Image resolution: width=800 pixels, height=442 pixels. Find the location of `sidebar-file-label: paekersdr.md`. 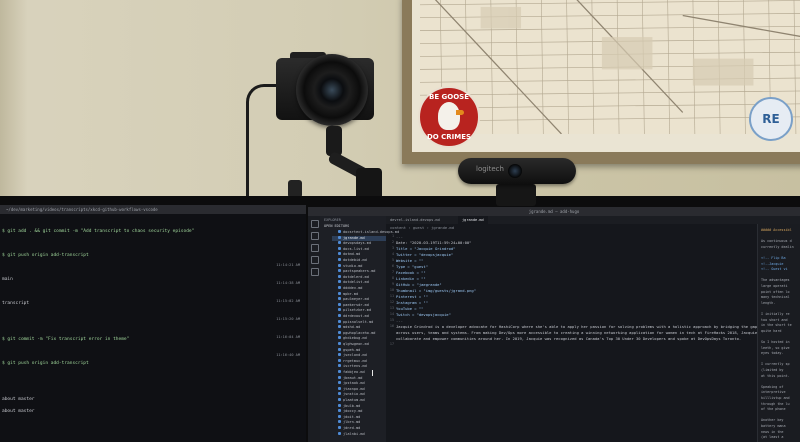

sidebar-file-label: paekersdr.md is located at coordinates (356, 304).